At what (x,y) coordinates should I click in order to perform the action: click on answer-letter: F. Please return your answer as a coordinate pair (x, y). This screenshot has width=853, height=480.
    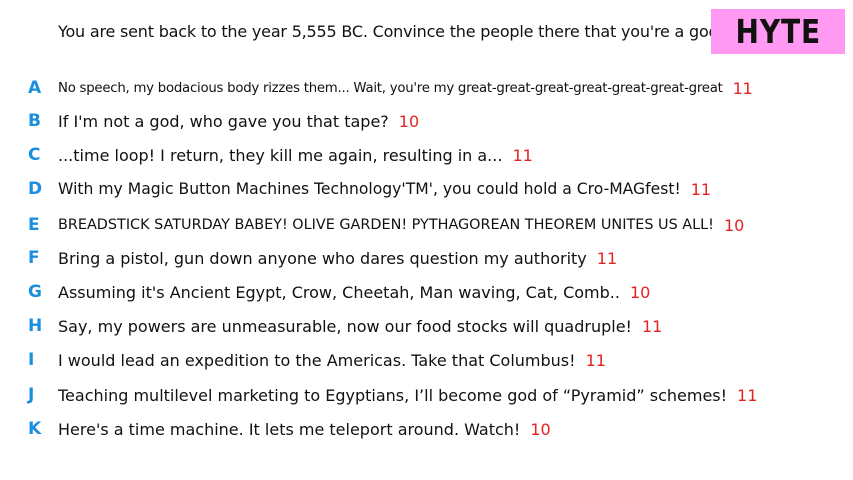
    Looking at the image, I should click on (34, 258).